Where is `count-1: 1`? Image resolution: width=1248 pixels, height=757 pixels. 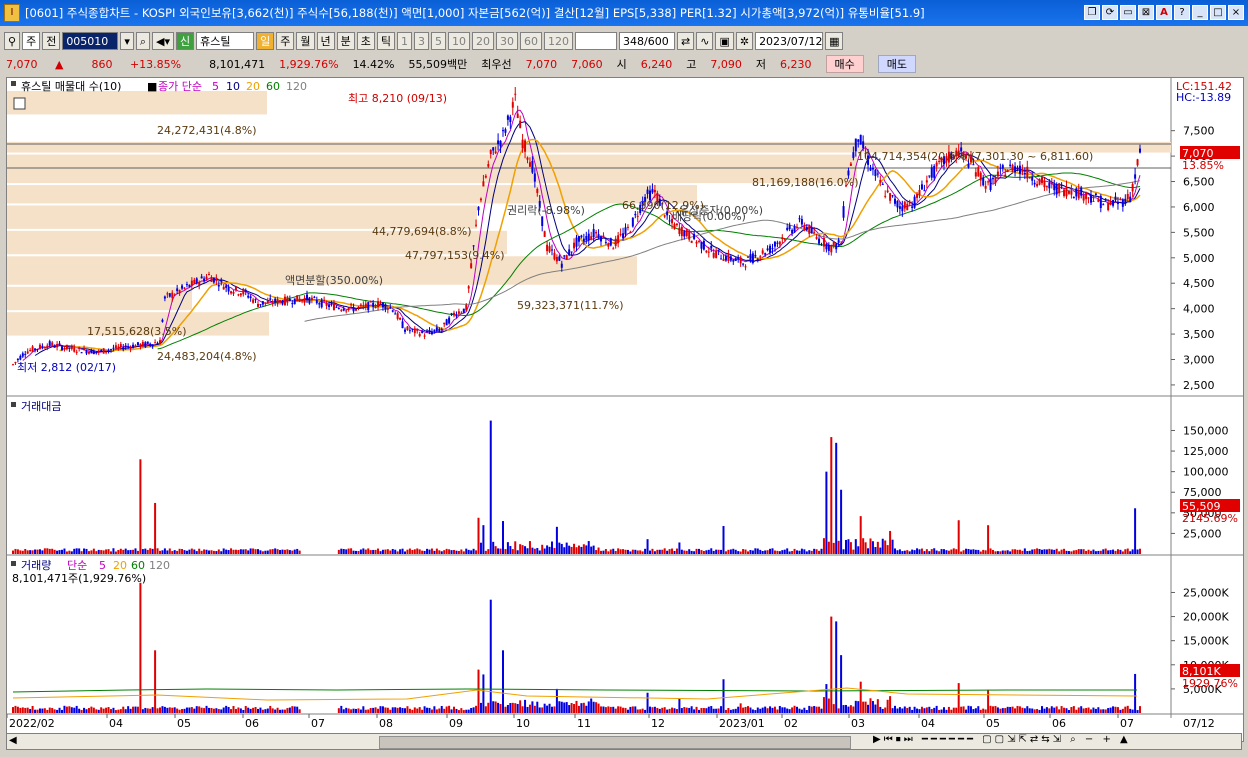 count-1: 1 is located at coordinates (404, 41).